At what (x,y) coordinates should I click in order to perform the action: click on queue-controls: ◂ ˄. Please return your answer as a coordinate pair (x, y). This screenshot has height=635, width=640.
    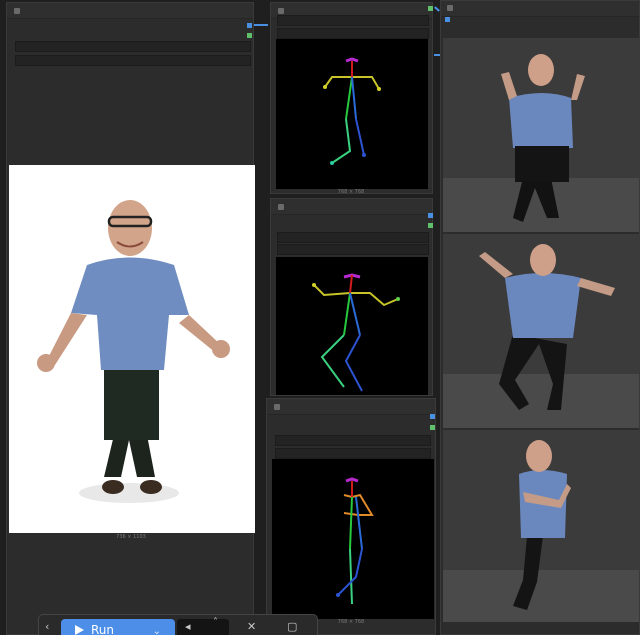
    Looking at the image, I should click on (203, 626).